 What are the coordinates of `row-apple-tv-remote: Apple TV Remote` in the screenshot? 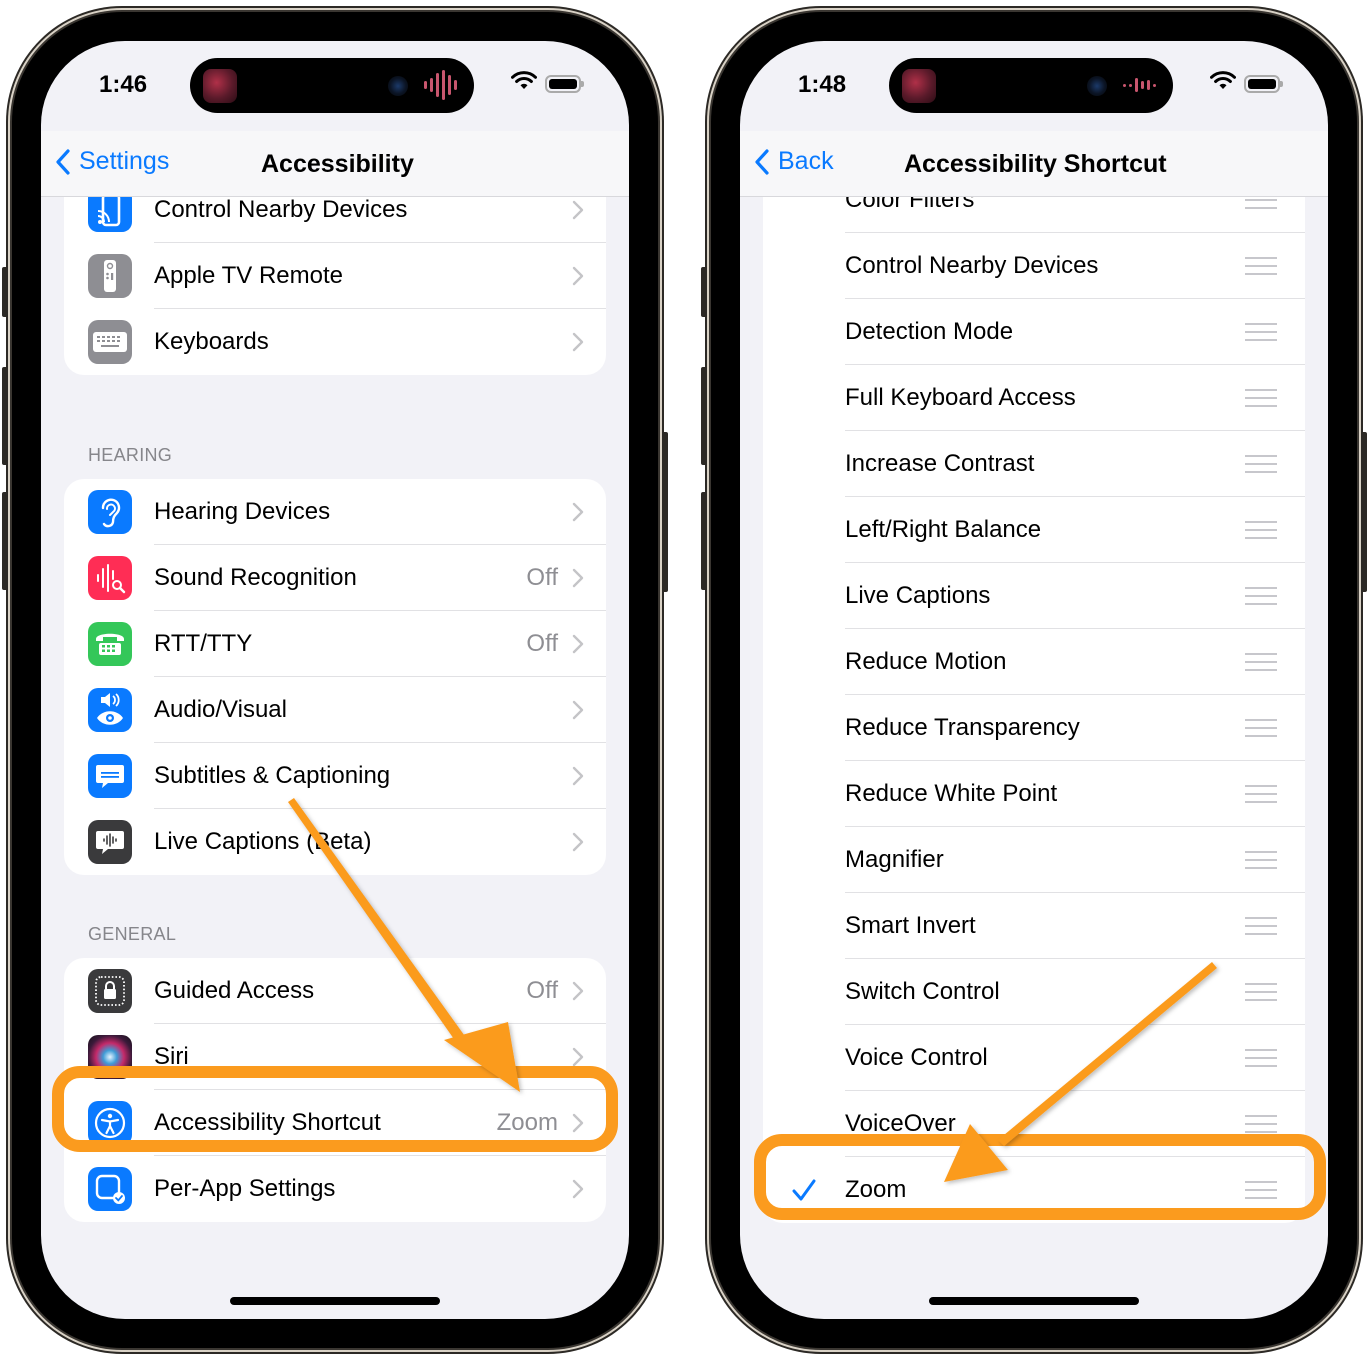 It's located at (335, 276).